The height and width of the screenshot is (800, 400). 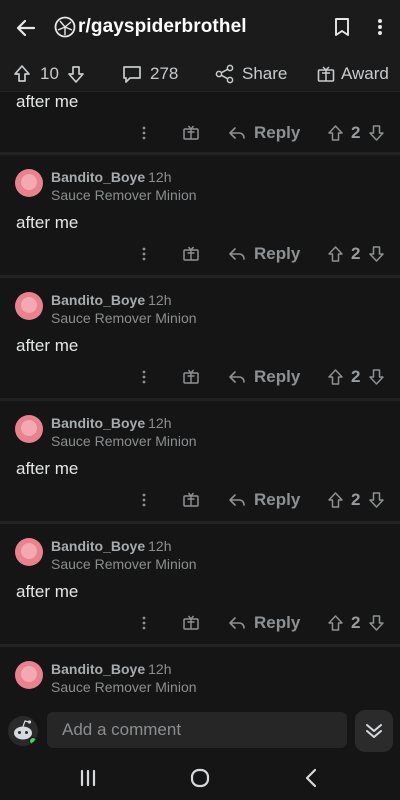 What do you see at coordinates (65, 27) in the screenshot?
I see `subreddit-icon` at bounding box center [65, 27].